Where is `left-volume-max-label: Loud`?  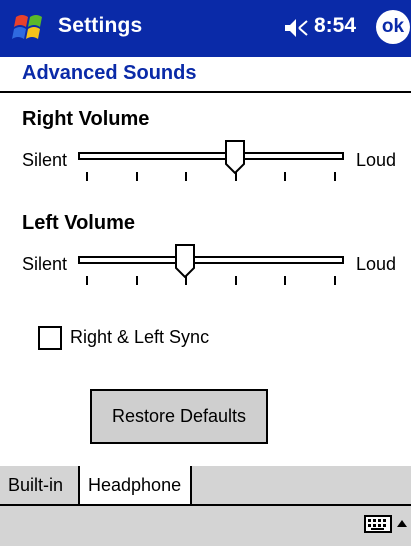 left-volume-max-label: Loud is located at coordinates (376, 264).